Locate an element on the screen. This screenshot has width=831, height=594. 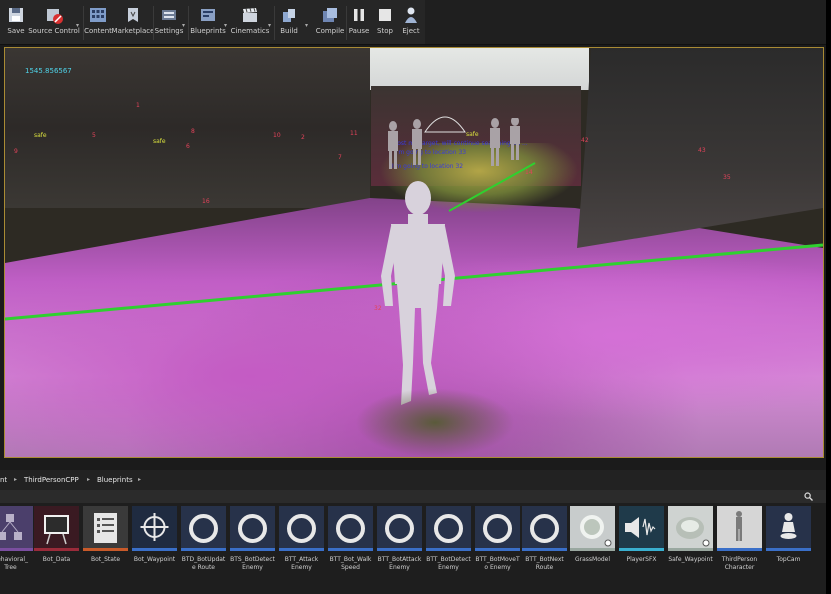
asset-tile: BTT_Bot_Walk Speed is located at coordinates (350, 539).